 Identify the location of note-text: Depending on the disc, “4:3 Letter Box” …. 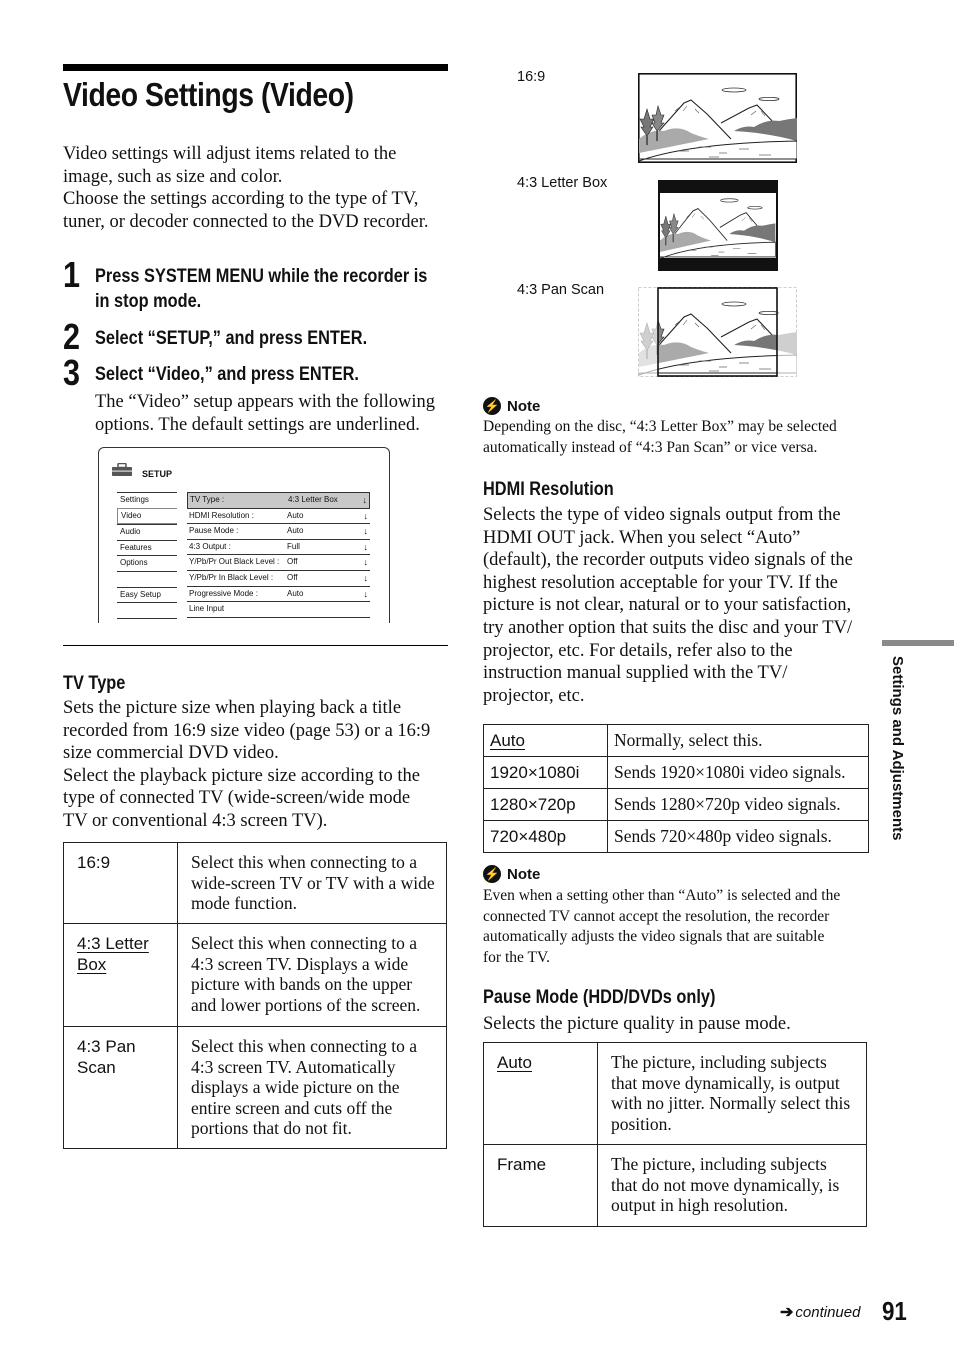
(683, 437).